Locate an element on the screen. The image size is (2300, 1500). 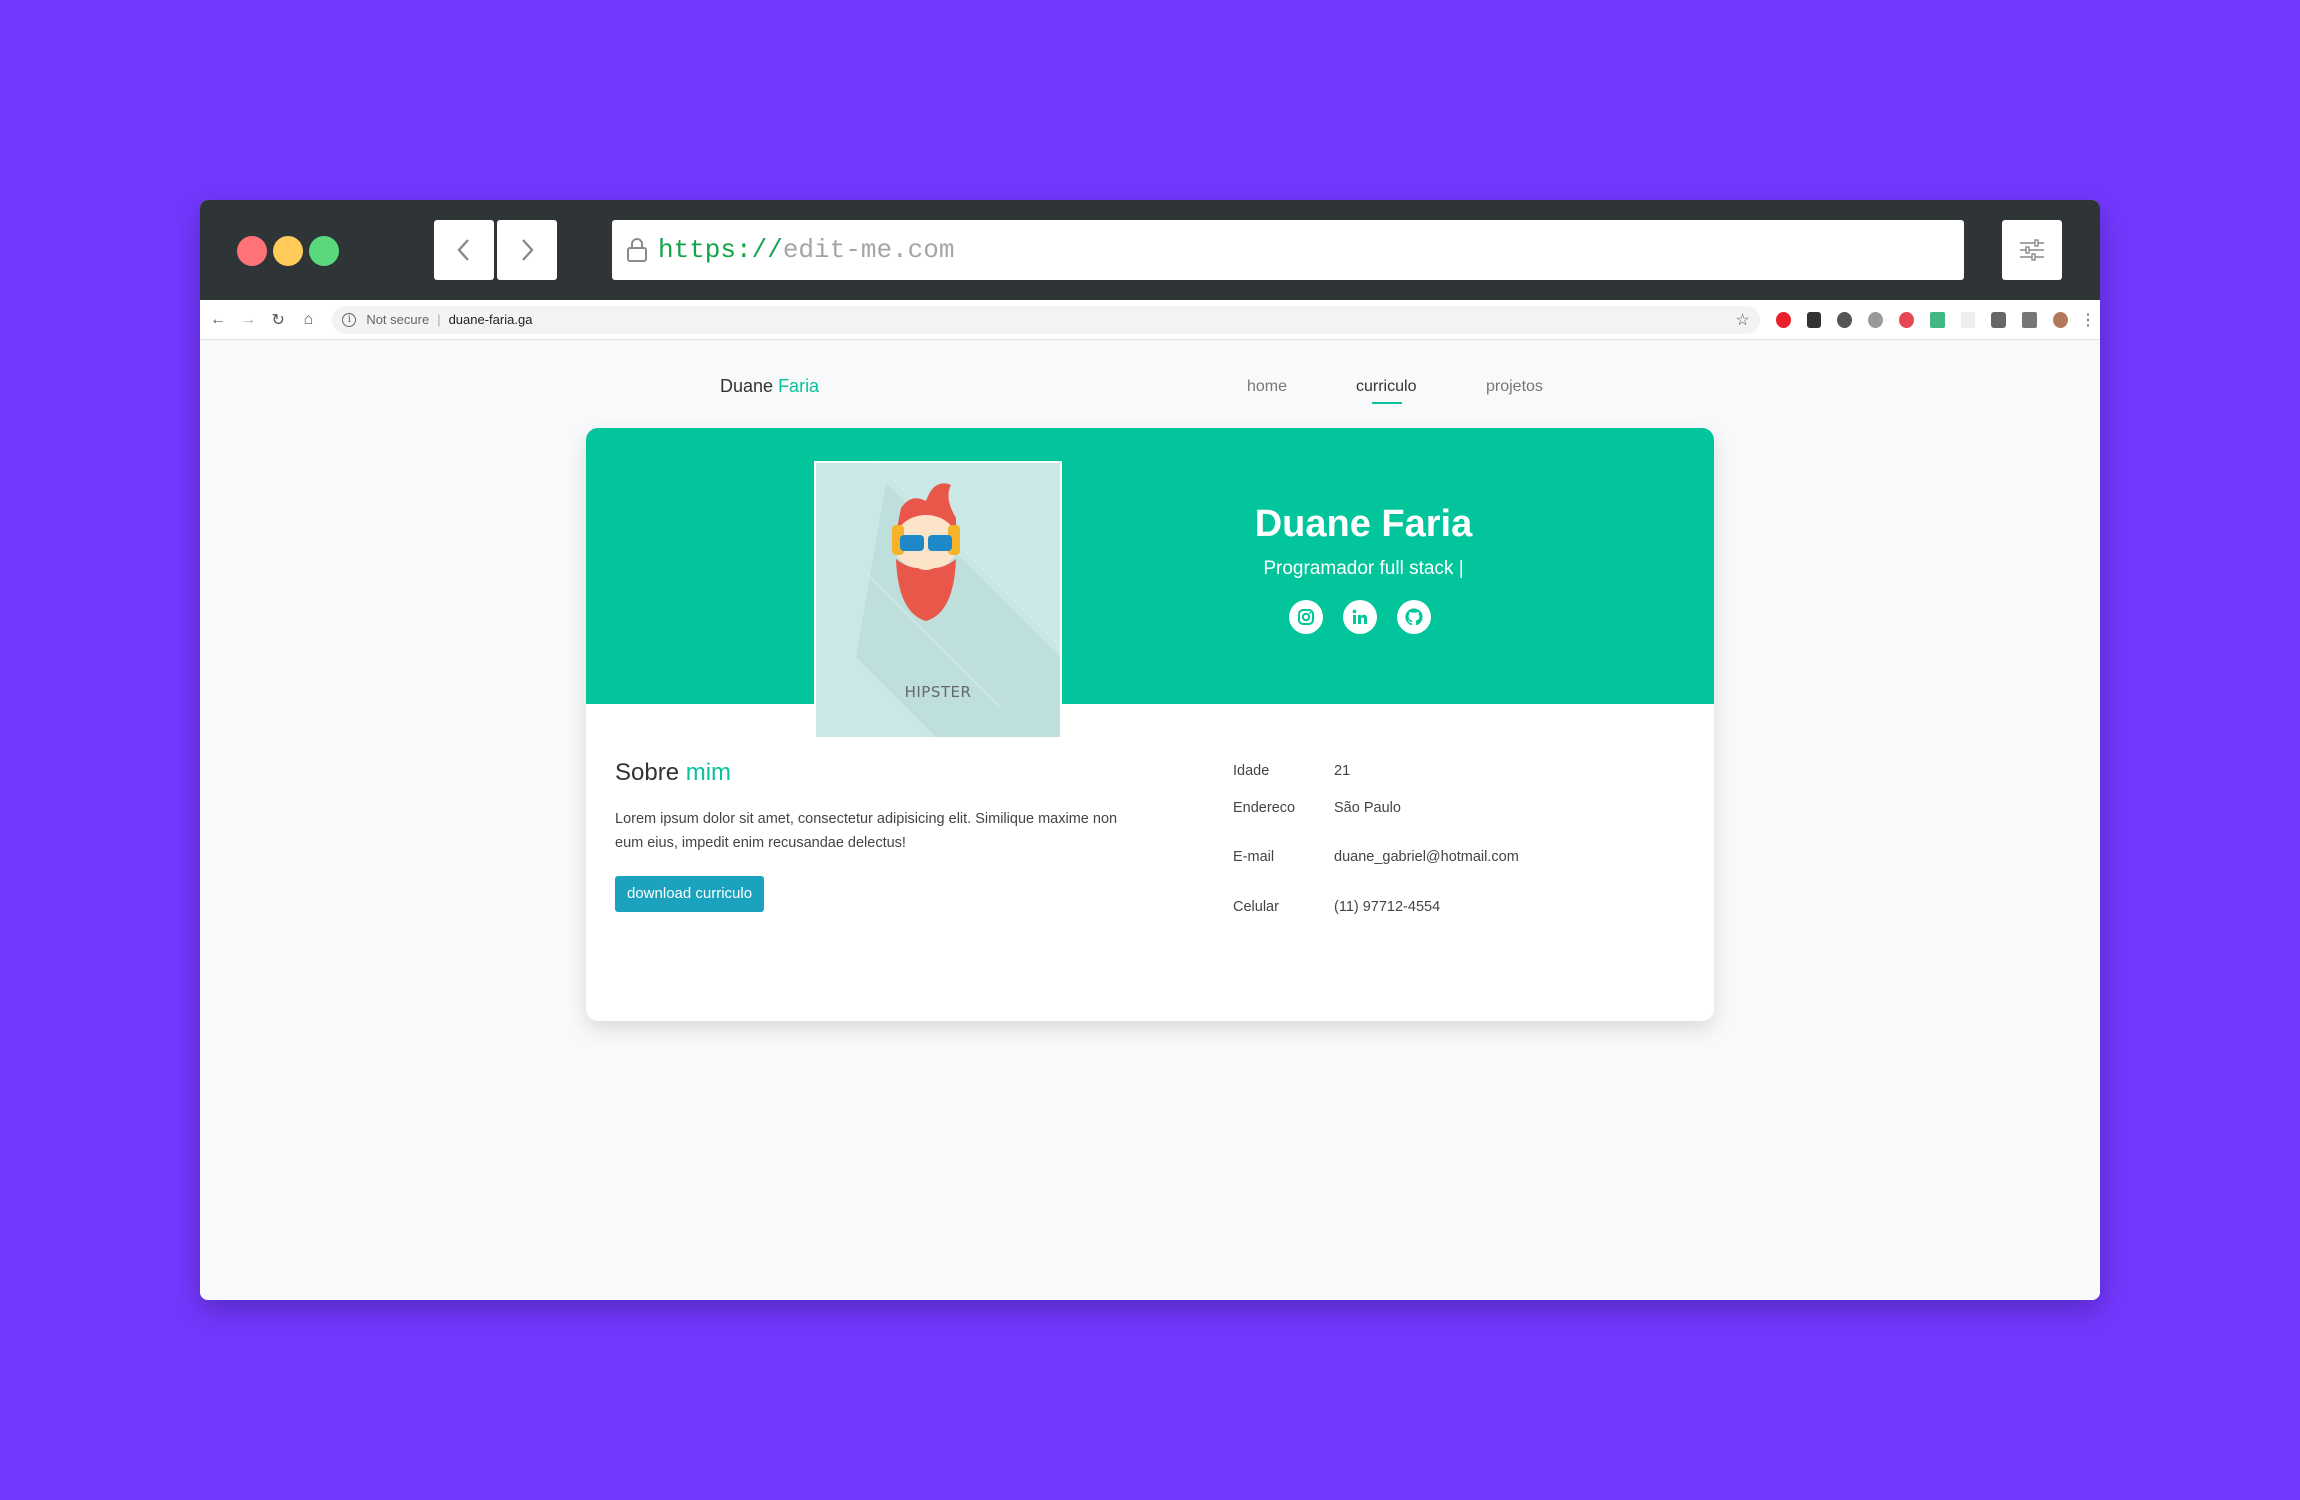
info-row-celular: Celular (11) 97712-4554 is located at coordinates (1336, 907).